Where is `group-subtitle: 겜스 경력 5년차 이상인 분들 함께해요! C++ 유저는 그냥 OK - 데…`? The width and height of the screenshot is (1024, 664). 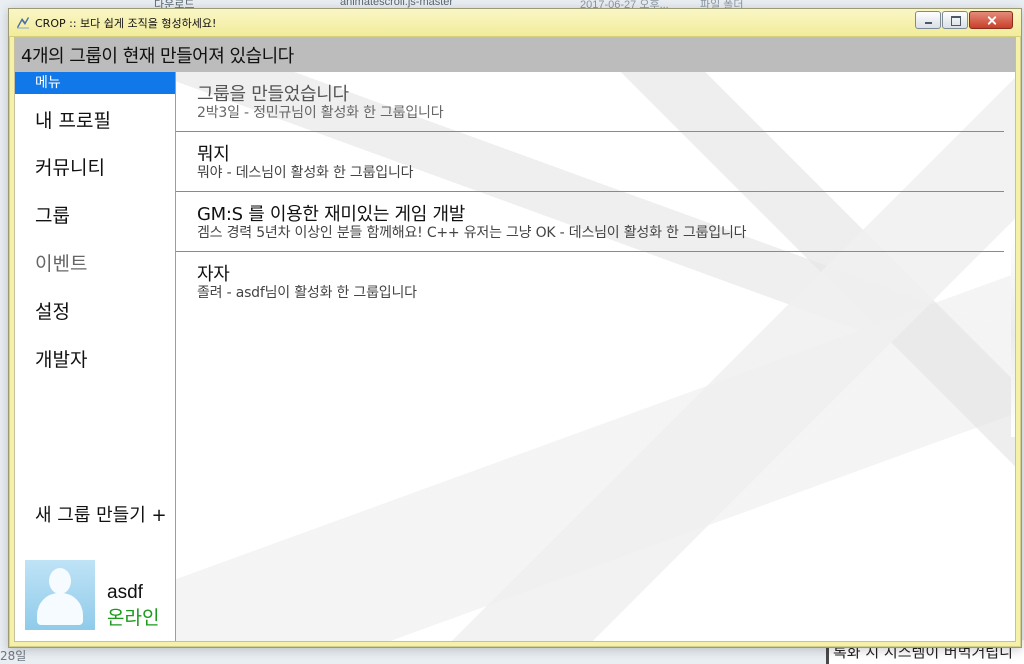 group-subtitle: 겜스 경력 5년차 이상인 분들 함께해요! C++ 유저는 그냥 OK - 데… is located at coordinates (472, 233).